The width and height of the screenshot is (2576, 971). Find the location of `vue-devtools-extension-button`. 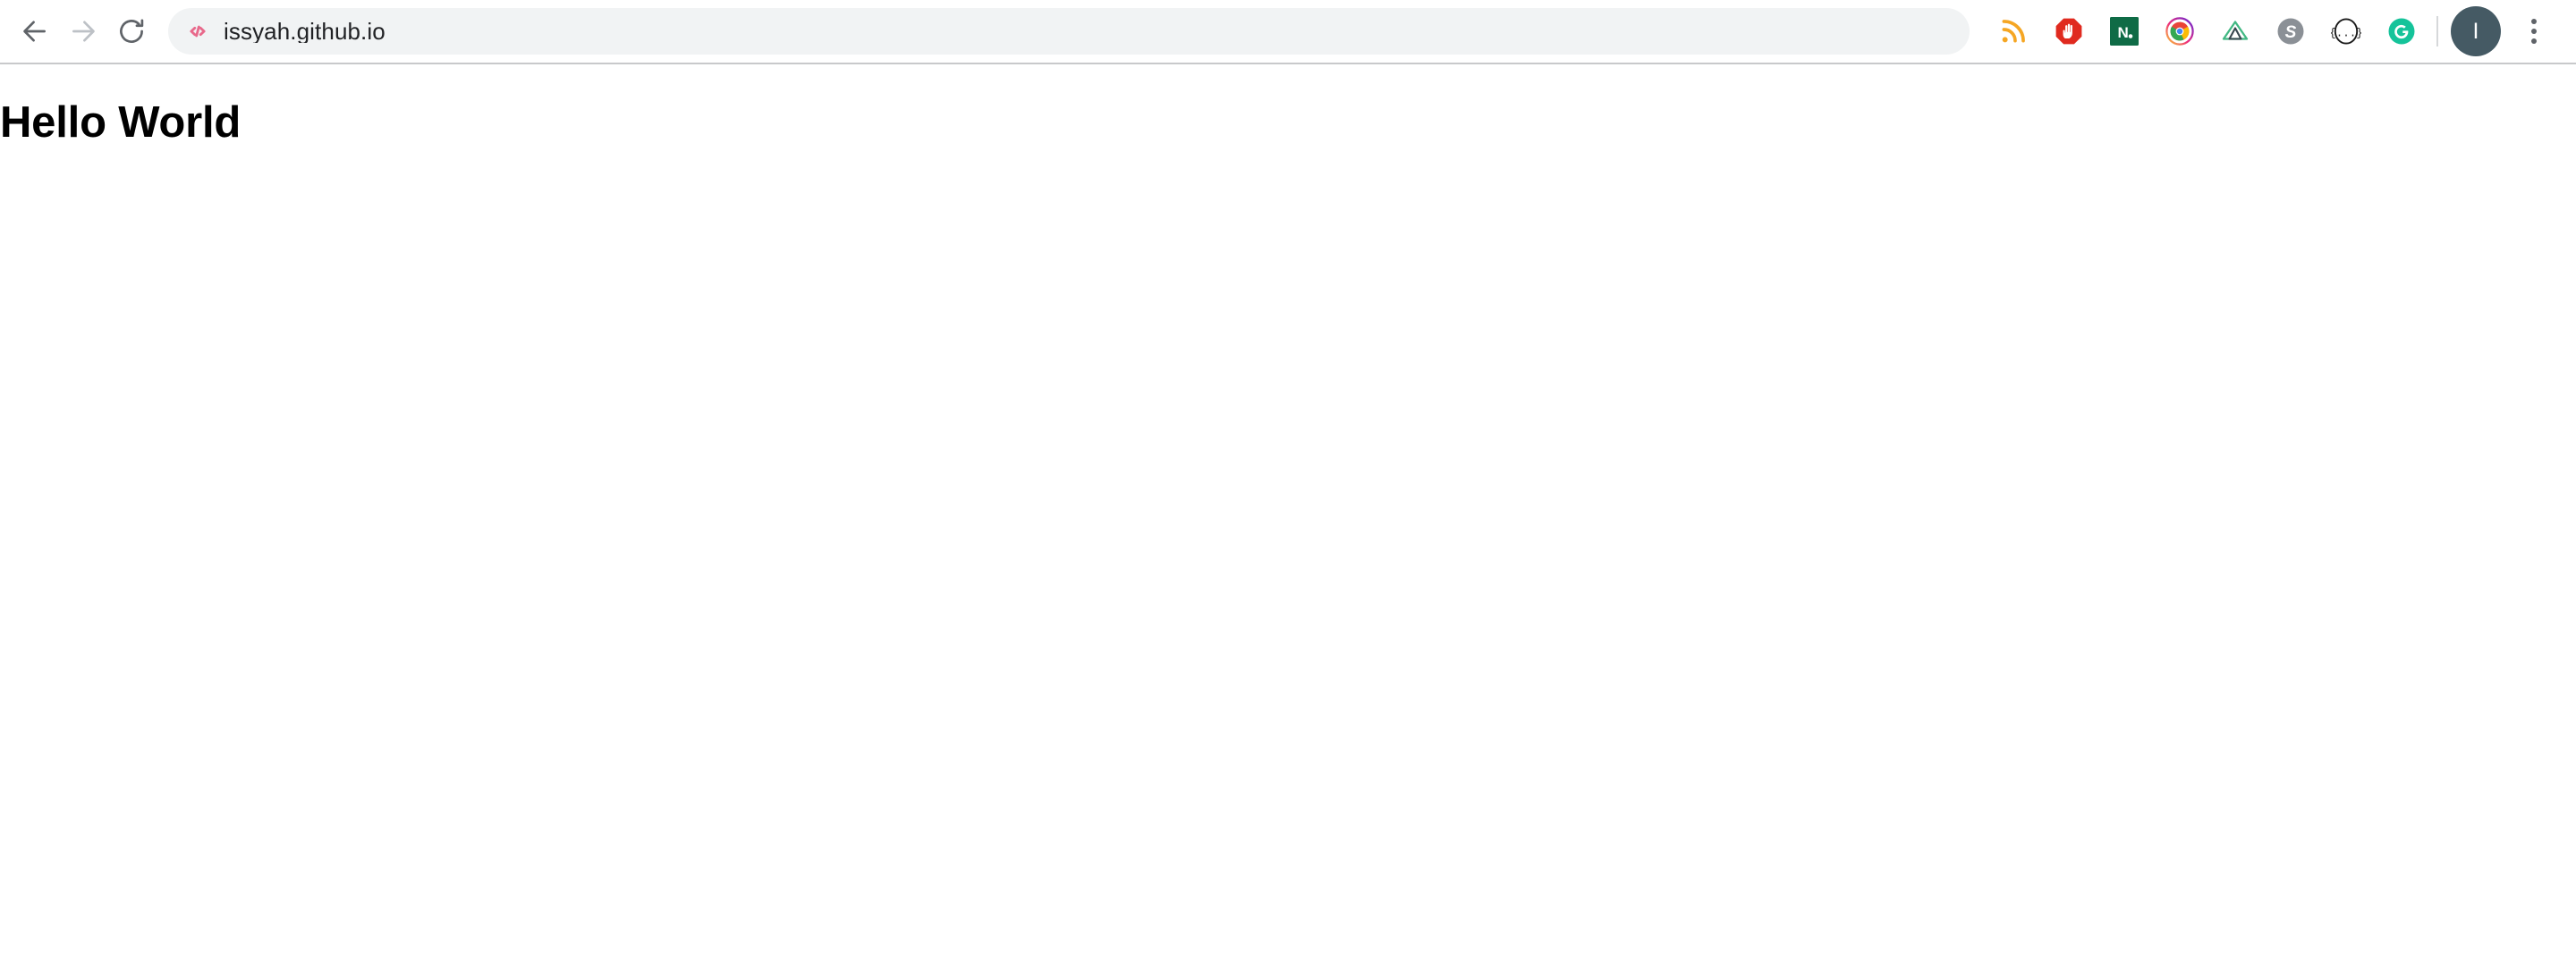

vue-devtools-extension-button is located at coordinates (2235, 31).